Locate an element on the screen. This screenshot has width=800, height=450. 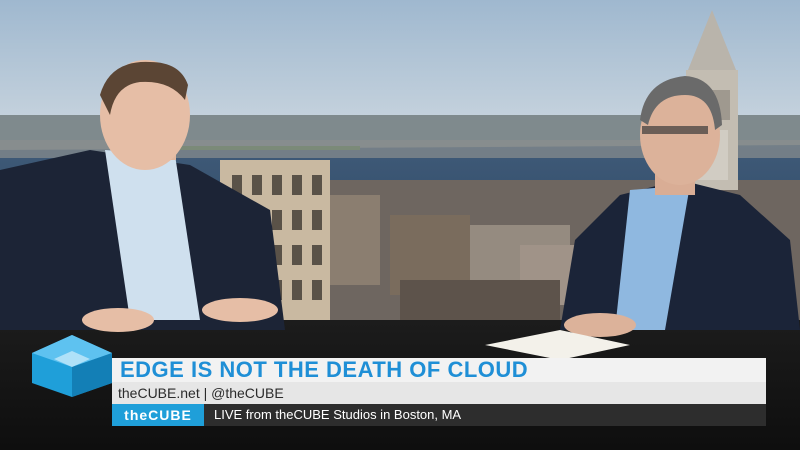
live-text: LIVE from theCUBE Studios in Boston, MA is located at coordinates (338, 414).